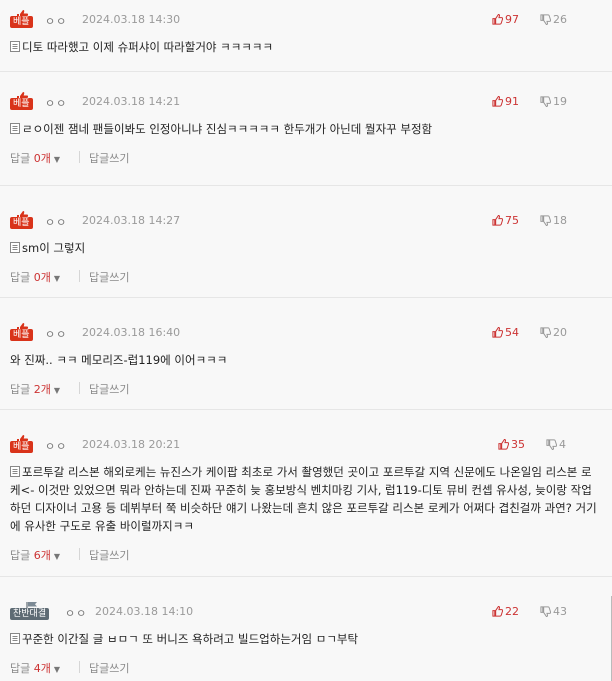  What do you see at coordinates (512, 611) in the screenshot?
I see `upvote-count: 22` at bounding box center [512, 611].